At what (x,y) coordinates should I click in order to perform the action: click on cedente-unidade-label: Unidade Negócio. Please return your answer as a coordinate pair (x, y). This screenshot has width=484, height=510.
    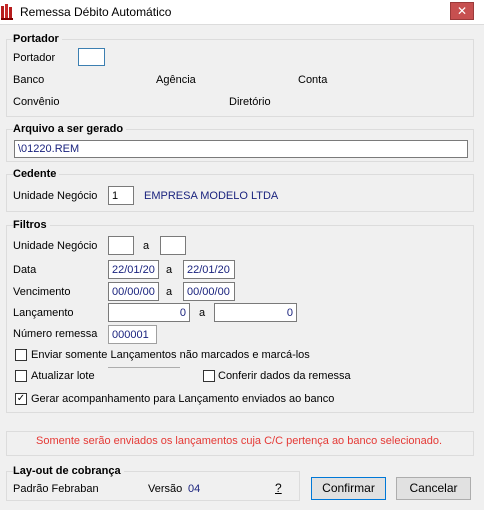
    Looking at the image, I should click on (55, 196).